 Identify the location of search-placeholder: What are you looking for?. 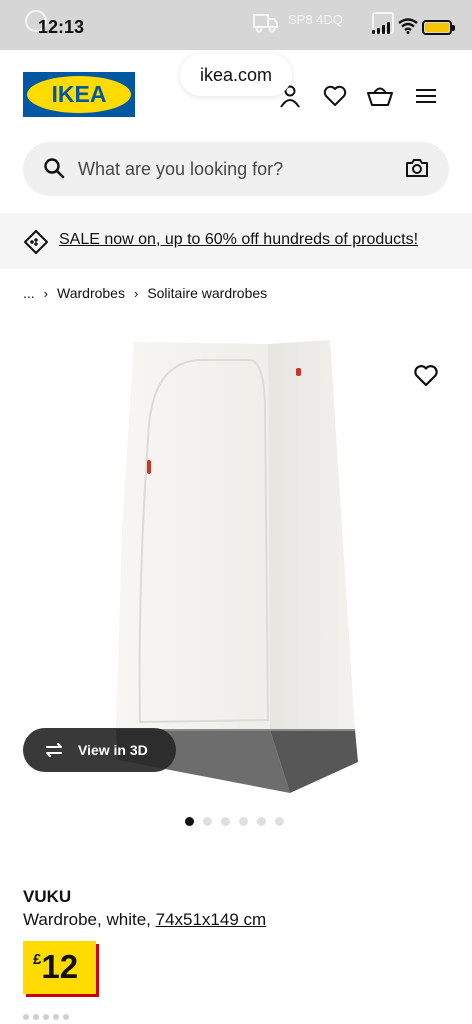
(180, 169).